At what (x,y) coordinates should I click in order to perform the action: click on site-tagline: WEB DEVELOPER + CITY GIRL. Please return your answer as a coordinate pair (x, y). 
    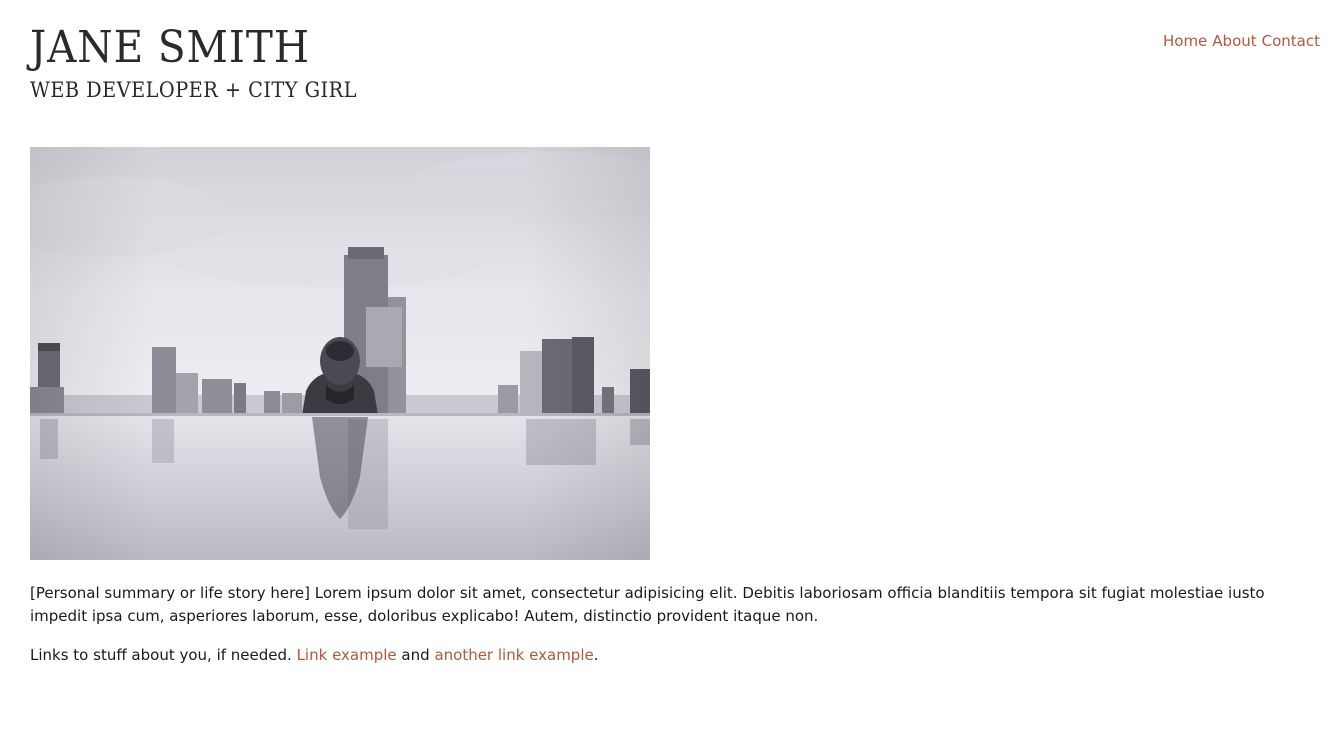
    Looking at the image, I should click on (193, 90).